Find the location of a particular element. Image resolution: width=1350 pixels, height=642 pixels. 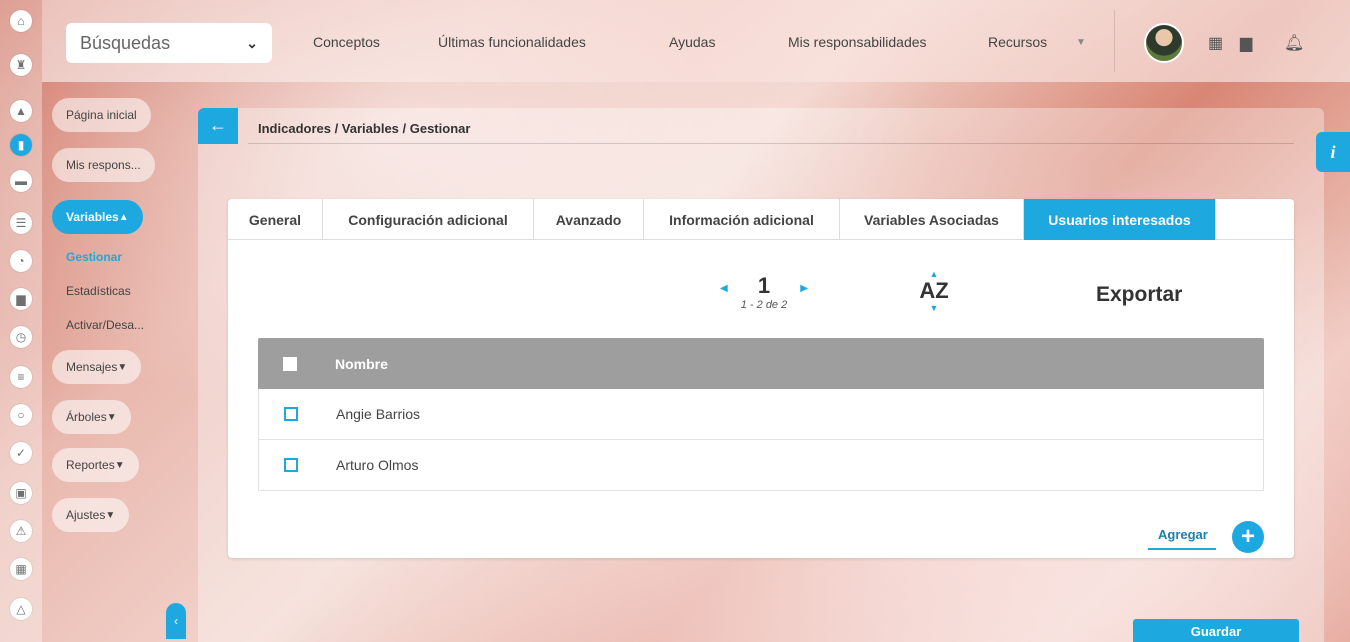

sidebar-item-ajustes: Ajustes ▼ is located at coordinates (91, 515).